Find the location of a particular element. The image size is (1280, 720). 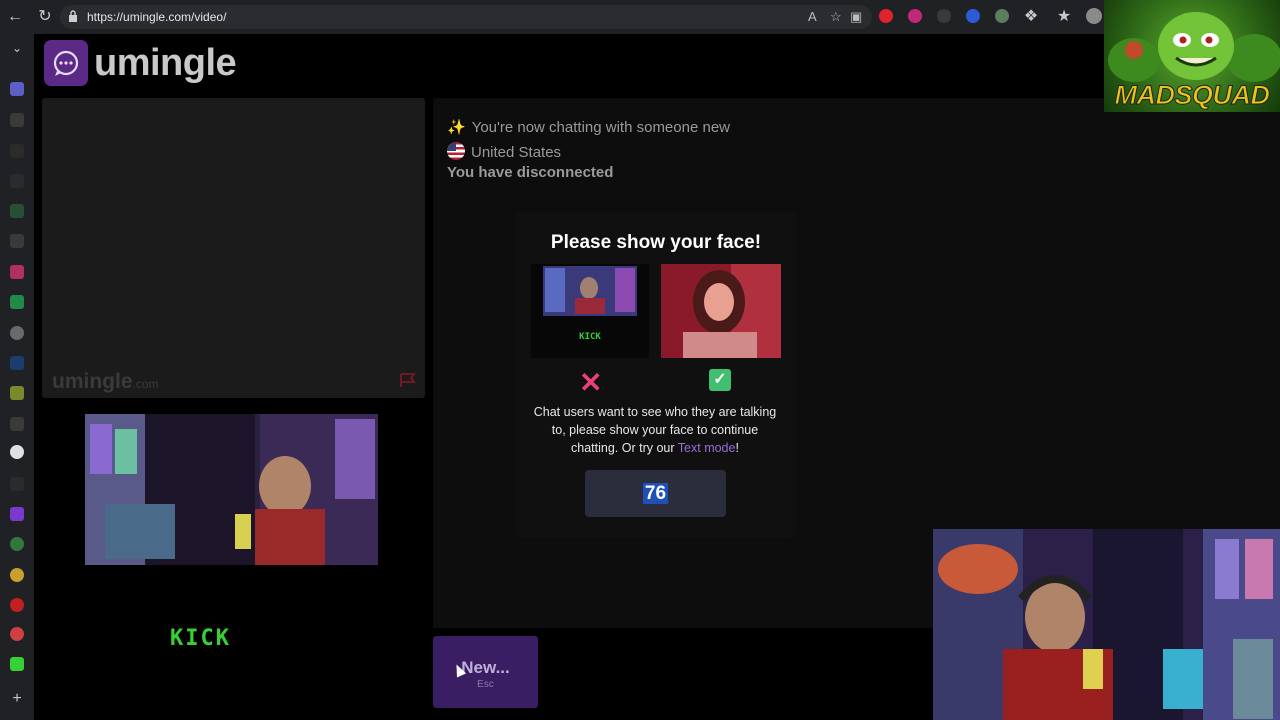

new-chat-shortcut: Esc is located at coordinates (485, 684).